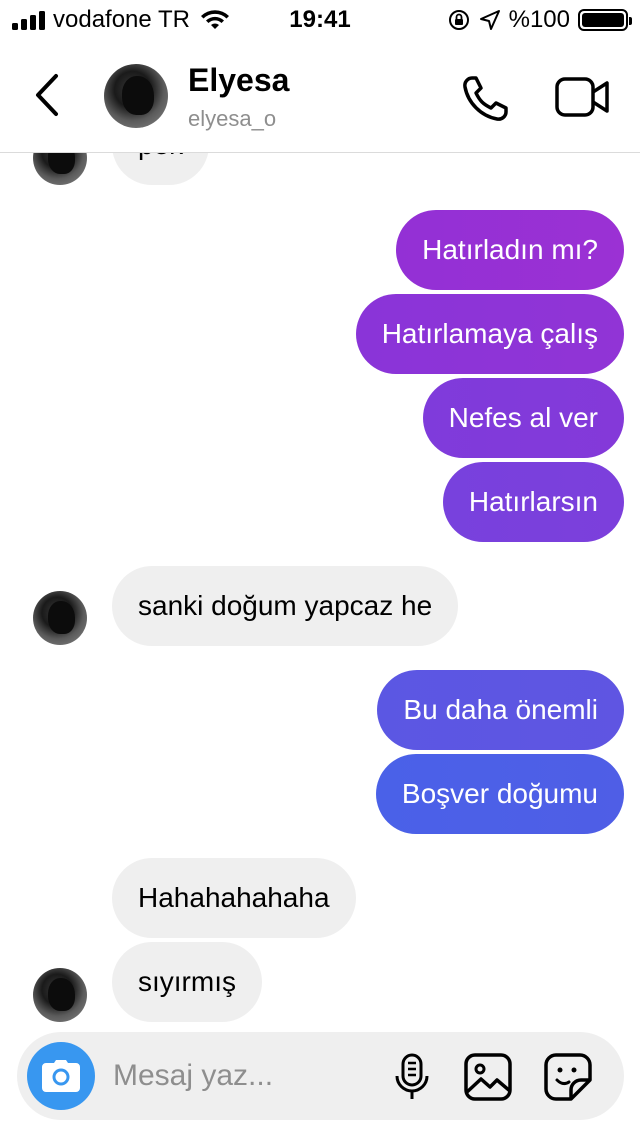 The width and height of the screenshot is (640, 1136). I want to click on rotation-lock-icon, so click(458, 20).